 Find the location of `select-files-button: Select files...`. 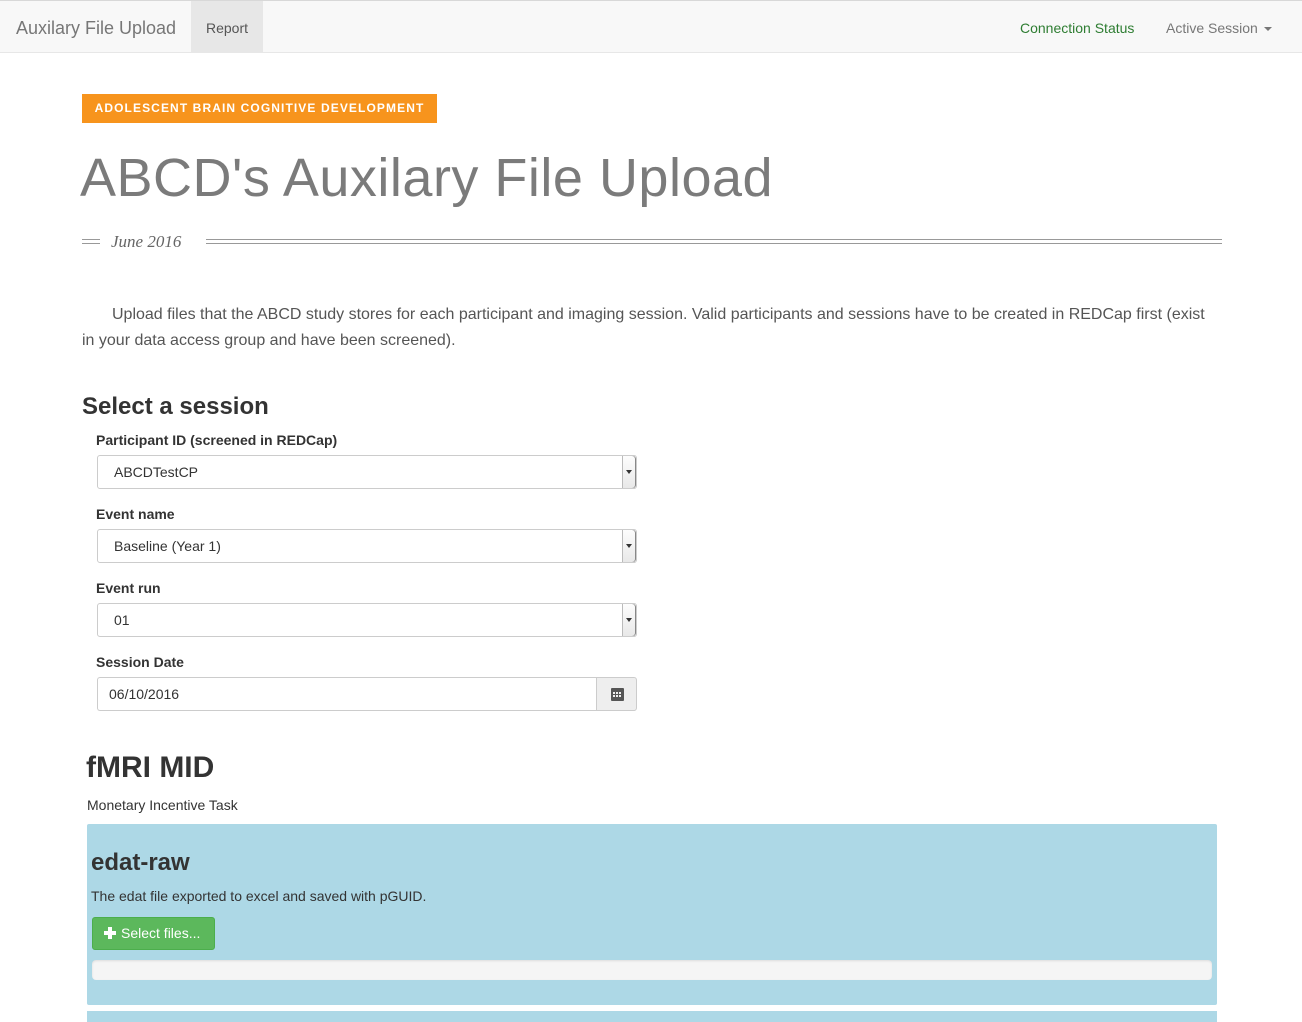

select-files-button: Select files... is located at coordinates (153, 933).